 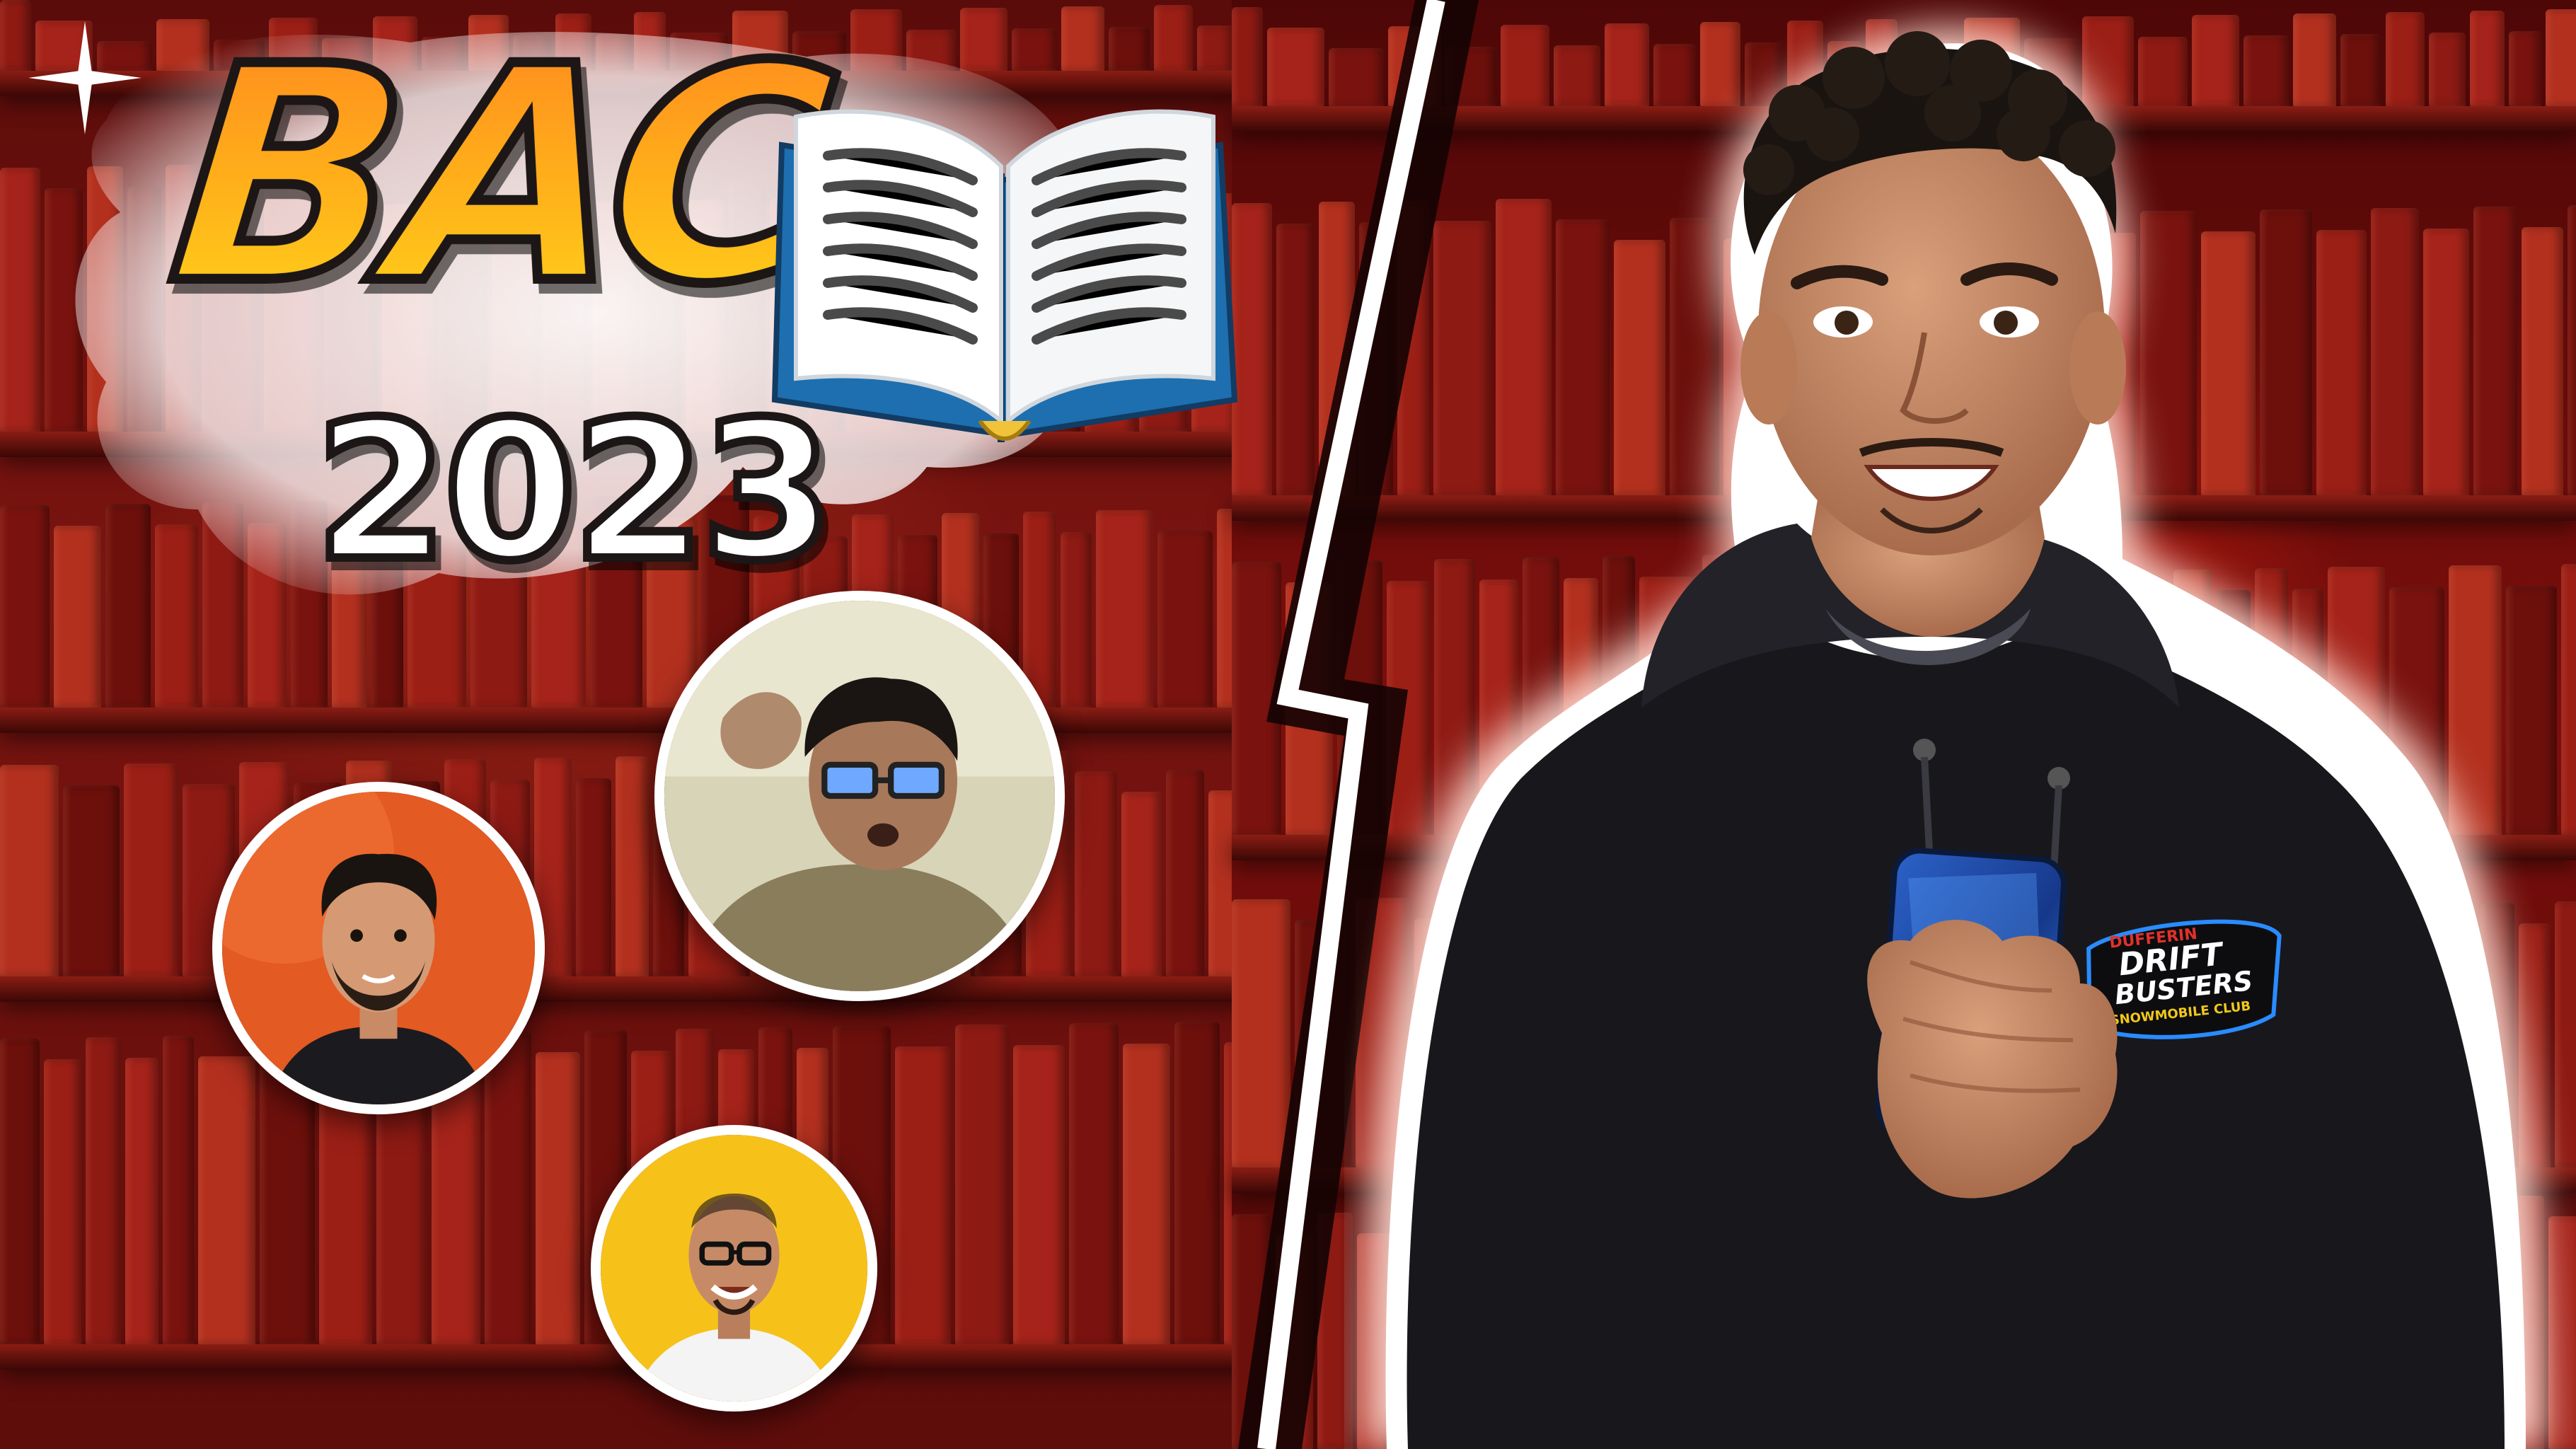 What do you see at coordinates (574, 492) in the screenshot?
I see `title-year: 2023` at bounding box center [574, 492].